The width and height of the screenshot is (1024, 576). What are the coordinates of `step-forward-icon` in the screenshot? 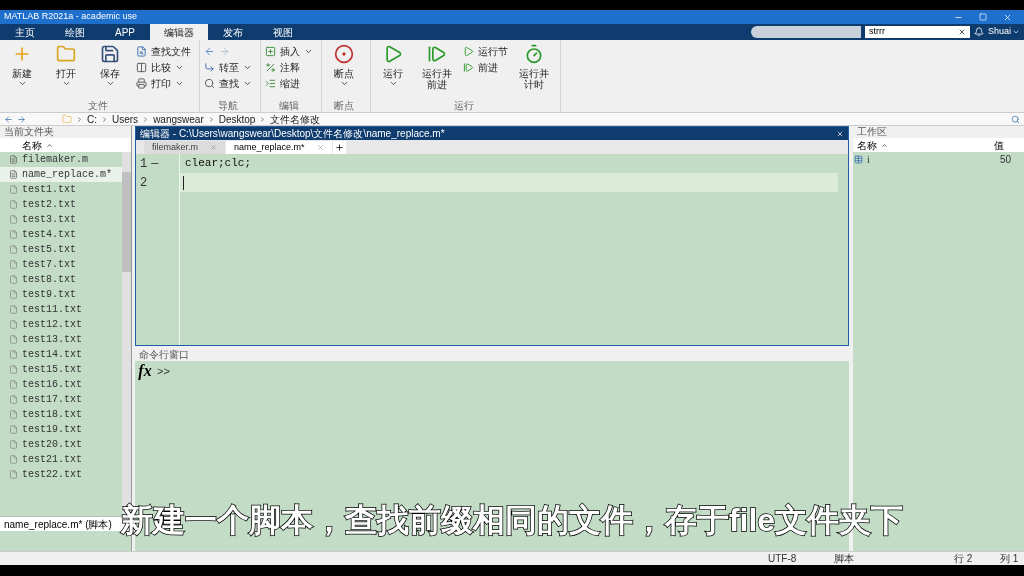 It's located at (468, 67).